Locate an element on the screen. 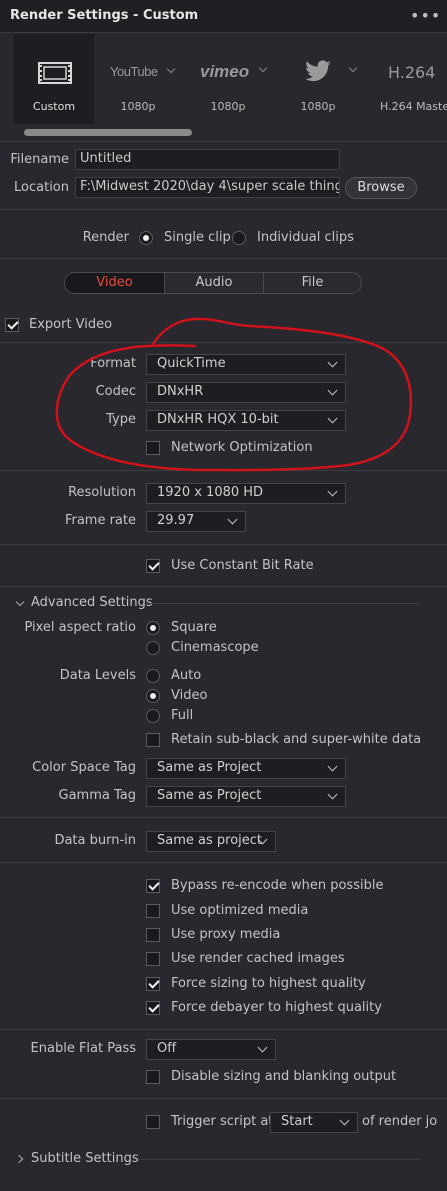 This screenshot has height=1191, width=447. cinemascope-radio is located at coordinates (153, 648).